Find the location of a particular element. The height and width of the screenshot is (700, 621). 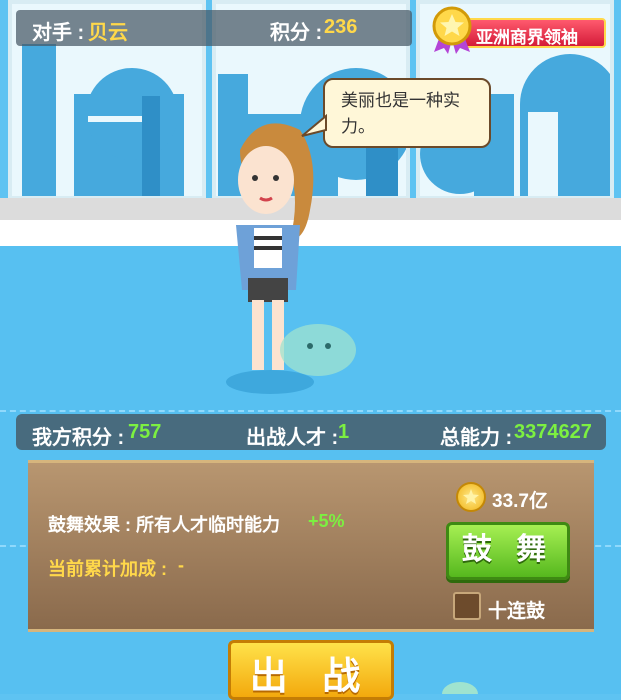

cheer-button-label: 鼓 舞 is located at coordinates (508, 549).